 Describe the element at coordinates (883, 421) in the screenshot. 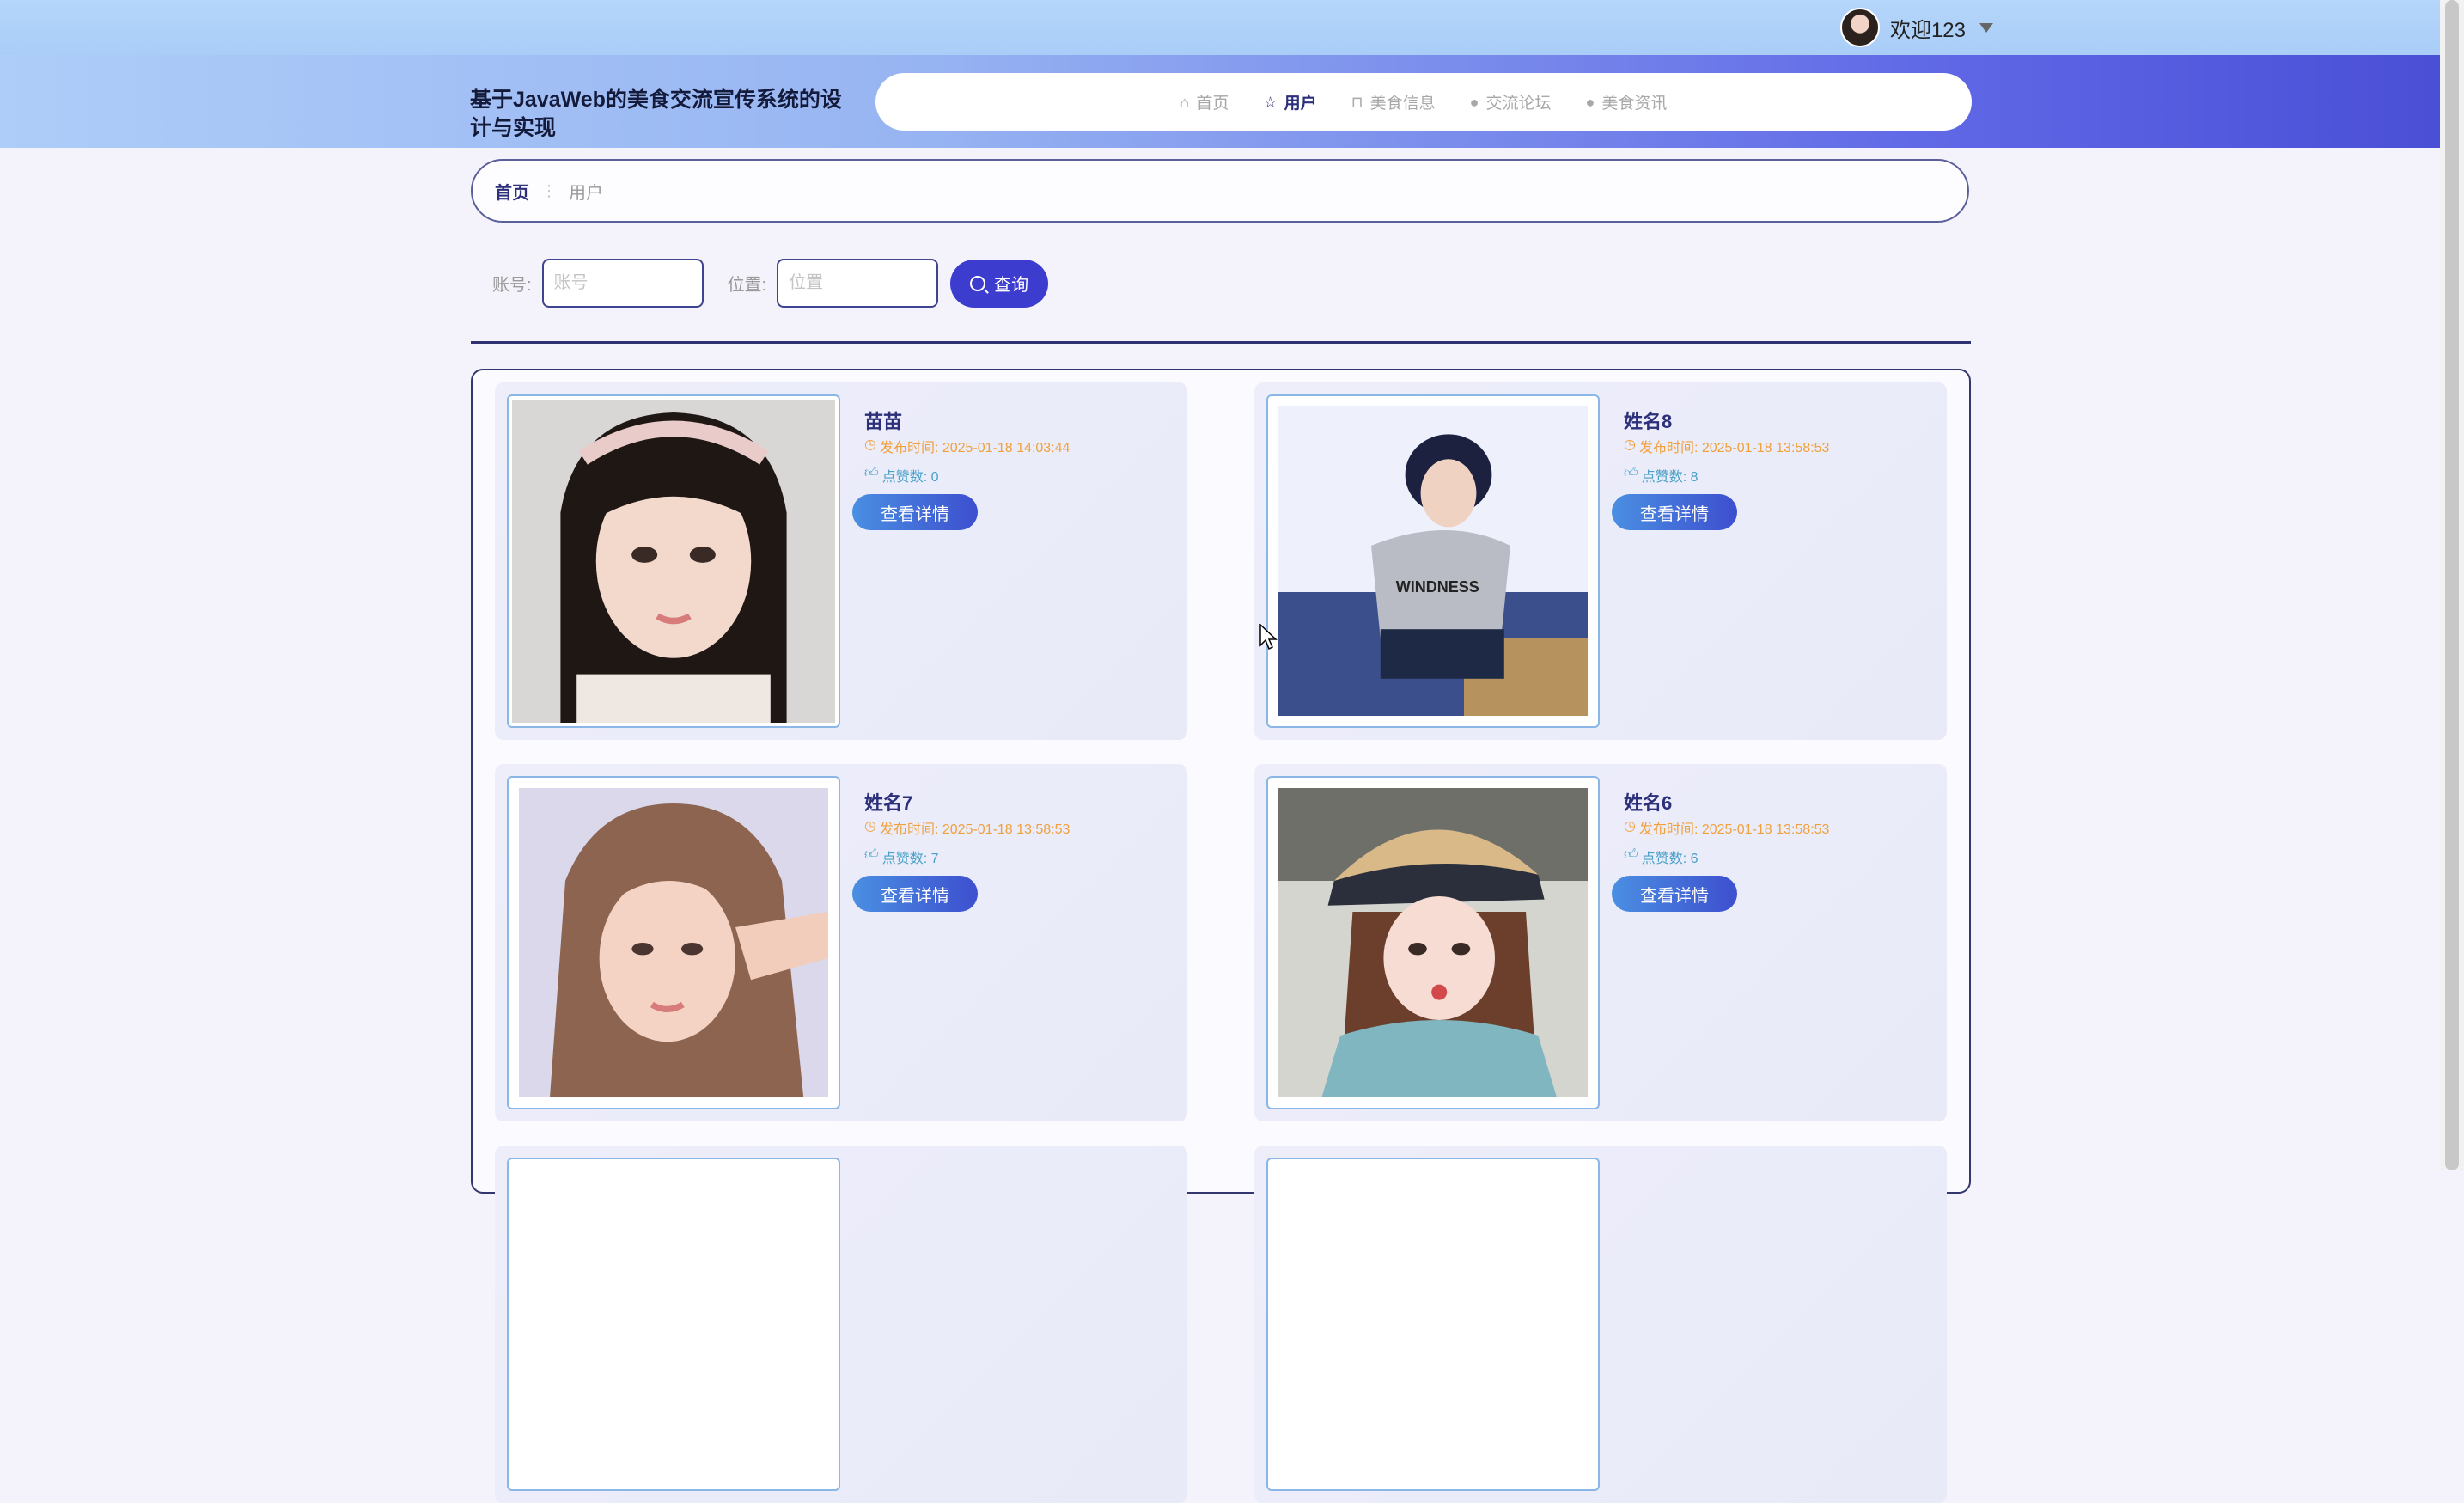

I see `user-name: 苗苗` at that location.